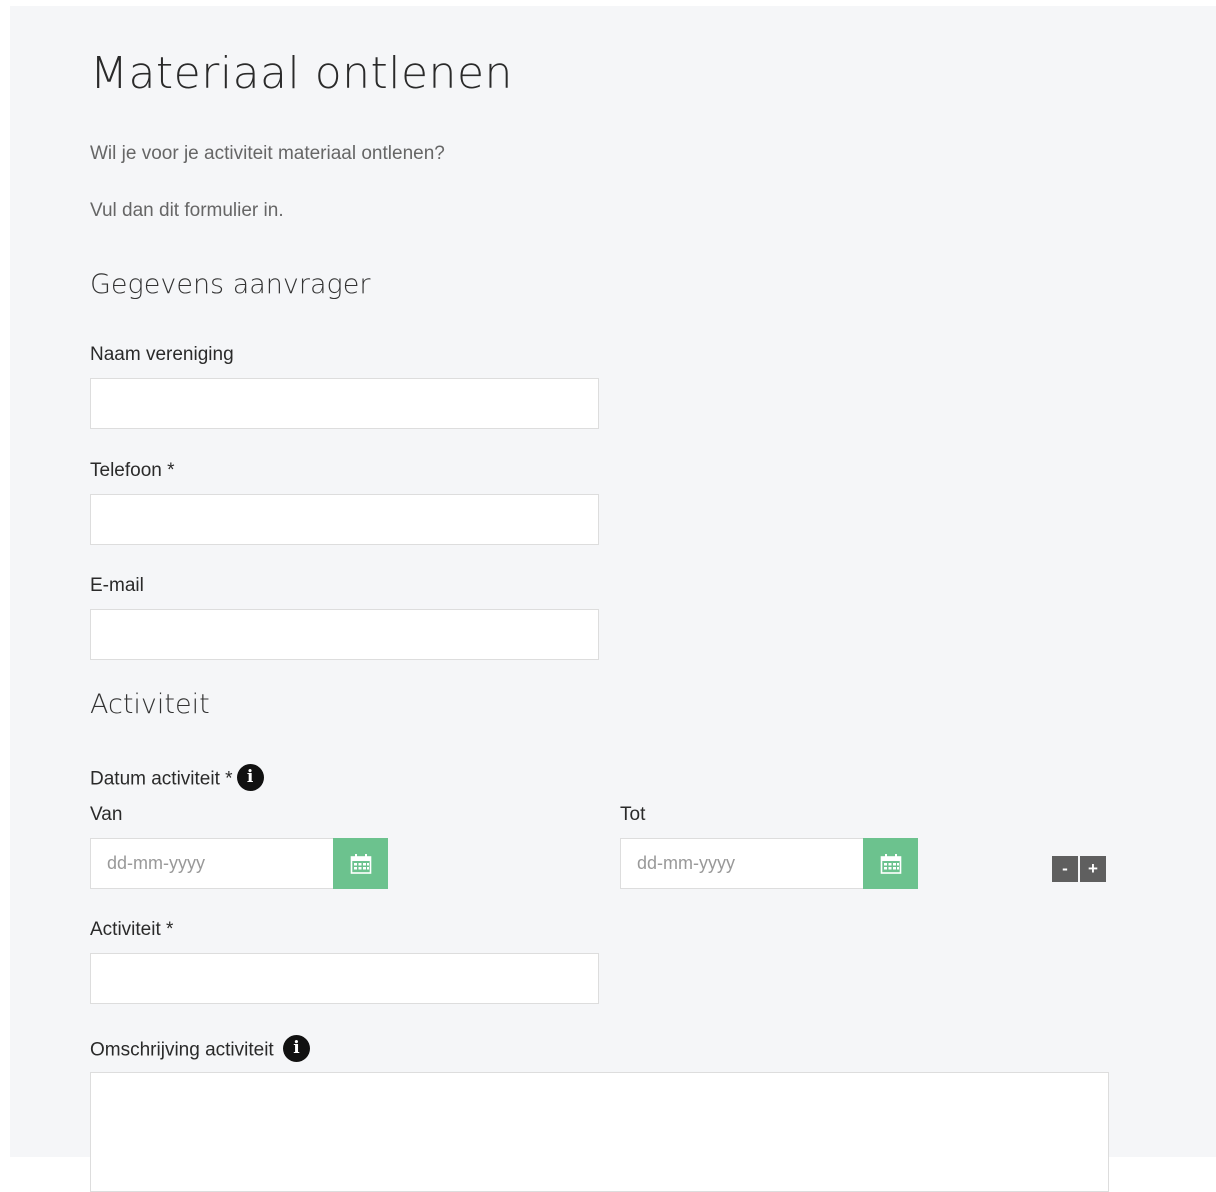 The height and width of the screenshot is (1192, 1216). Describe the element at coordinates (344, 634) in the screenshot. I see `email-input` at that location.